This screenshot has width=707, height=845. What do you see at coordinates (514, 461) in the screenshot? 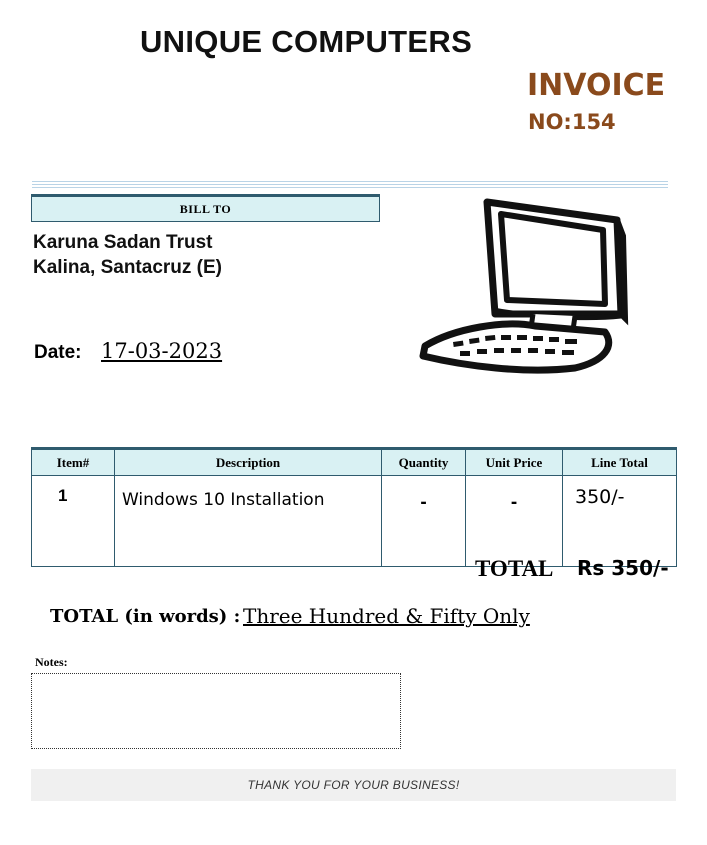
I see `column-header-unit-price: Unit Price` at bounding box center [514, 461].